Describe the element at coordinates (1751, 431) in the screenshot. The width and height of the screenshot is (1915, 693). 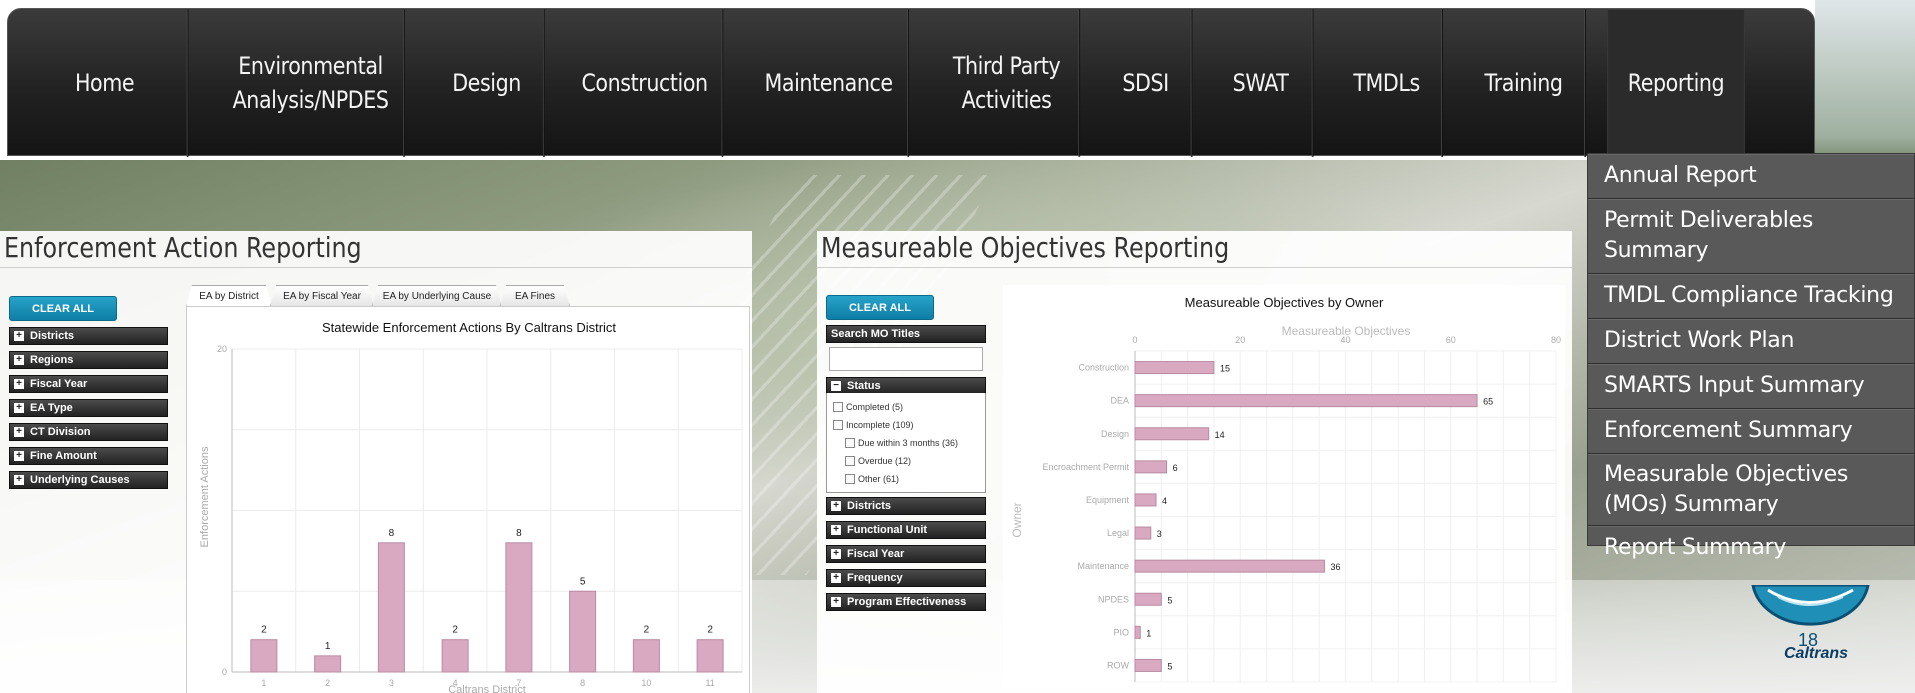
I see `menu-item-enforcement-summary: Enforcement Summary` at that location.